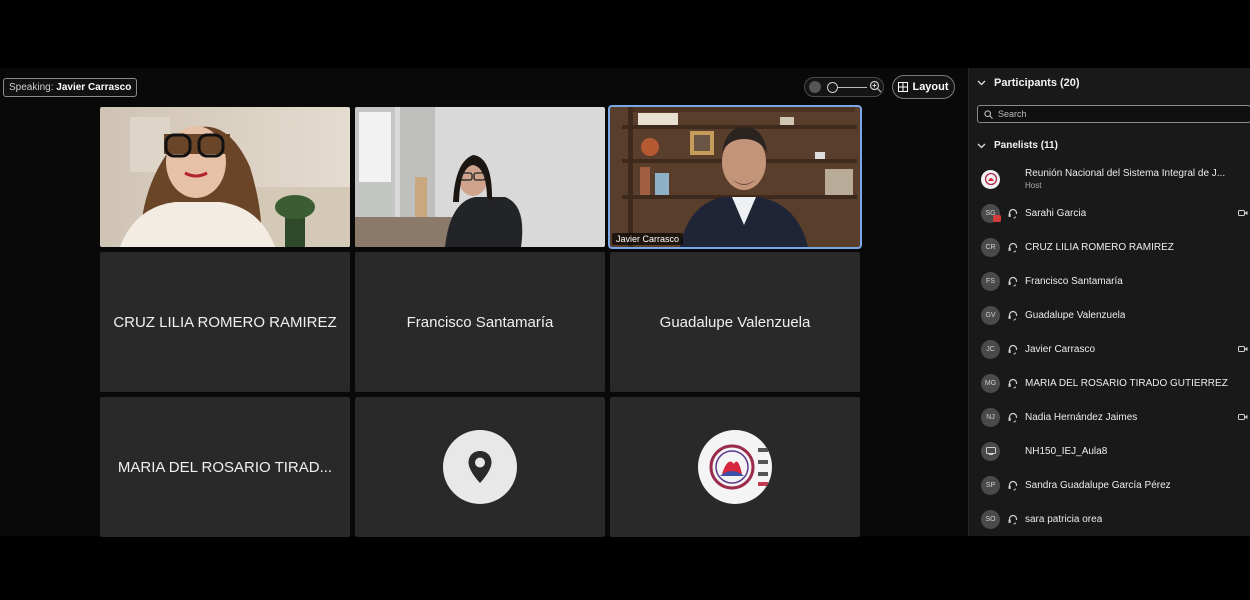 Image resolution: width=1250 pixels, height=600 pixels. Describe the element at coordinates (648, 239) in the screenshot. I see `video-name-tag: Javier Carrasco` at that location.